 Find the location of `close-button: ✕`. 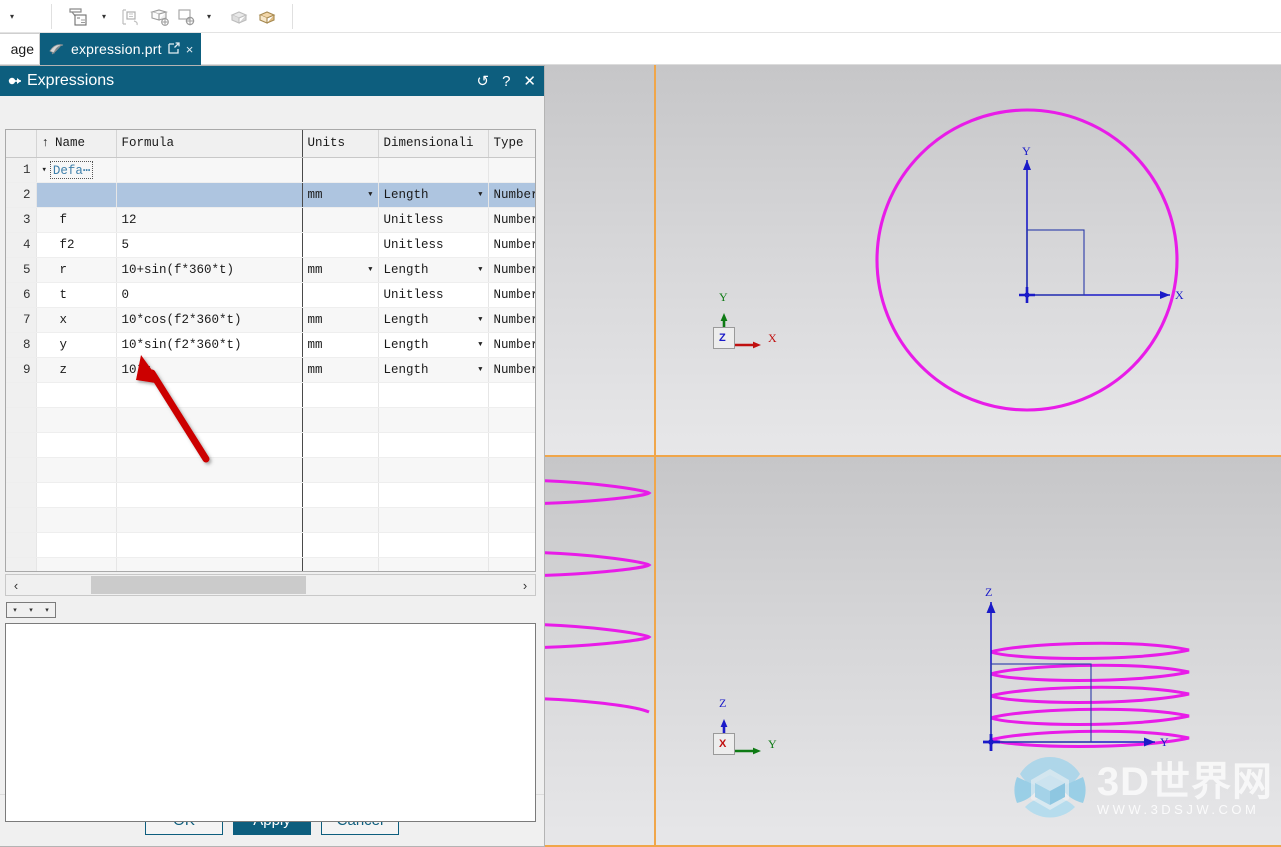

close-button: ✕ is located at coordinates (529, 81).